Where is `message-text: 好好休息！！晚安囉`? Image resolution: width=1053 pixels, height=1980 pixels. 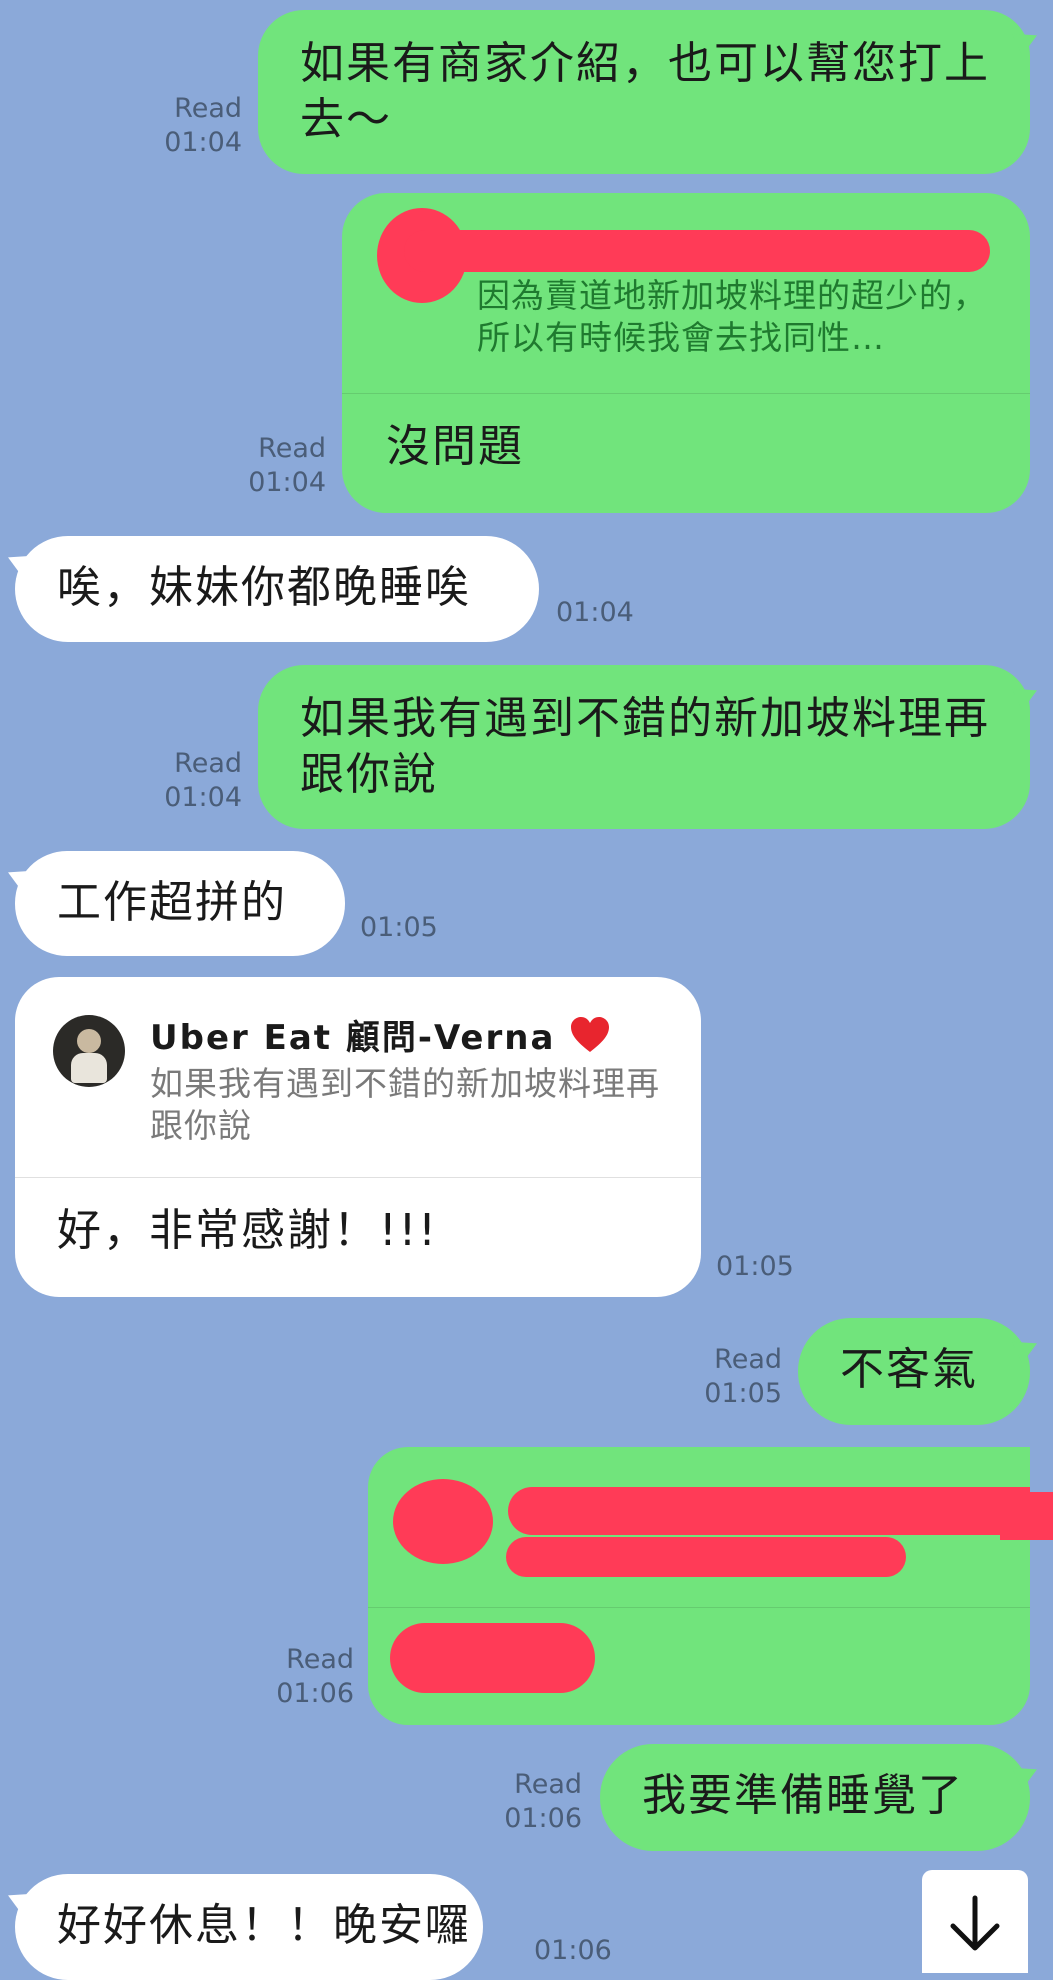 message-text: 好好休息！！晚安囉 is located at coordinates (264, 1925).